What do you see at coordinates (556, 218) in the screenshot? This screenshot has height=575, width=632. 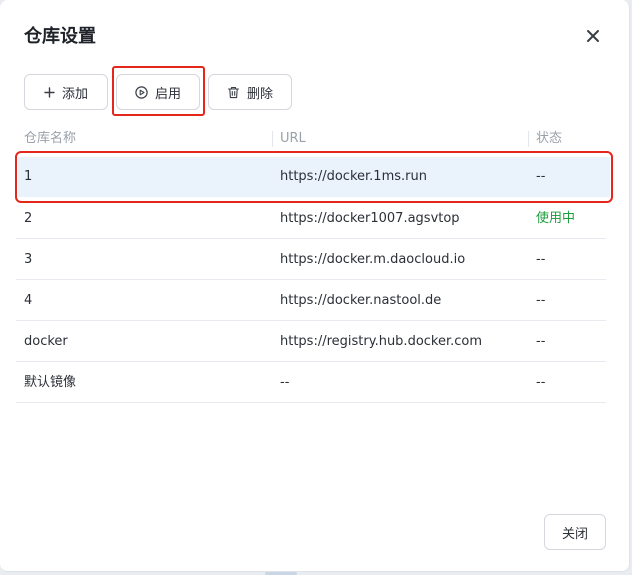 I see `cell-status: 使用中` at bounding box center [556, 218].